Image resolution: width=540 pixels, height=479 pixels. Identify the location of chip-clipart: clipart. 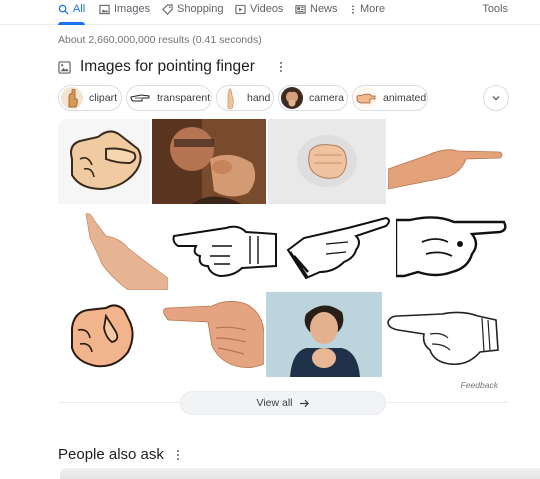
(90, 98).